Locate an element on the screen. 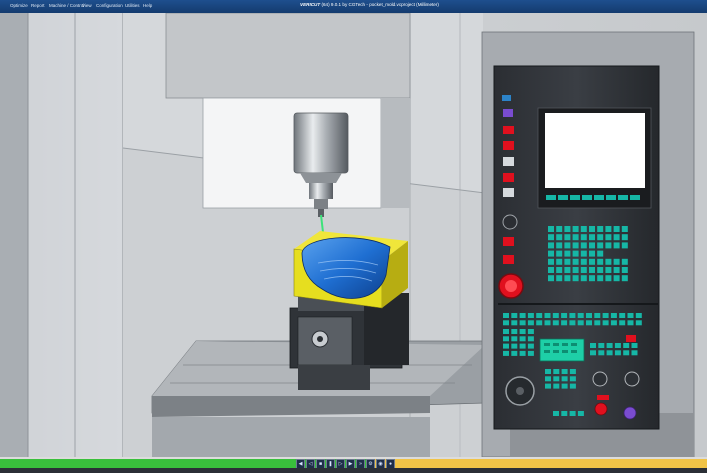 The height and width of the screenshot is (473, 707). menu-machine-control: Machine / Control is located at coordinates (66, 5).